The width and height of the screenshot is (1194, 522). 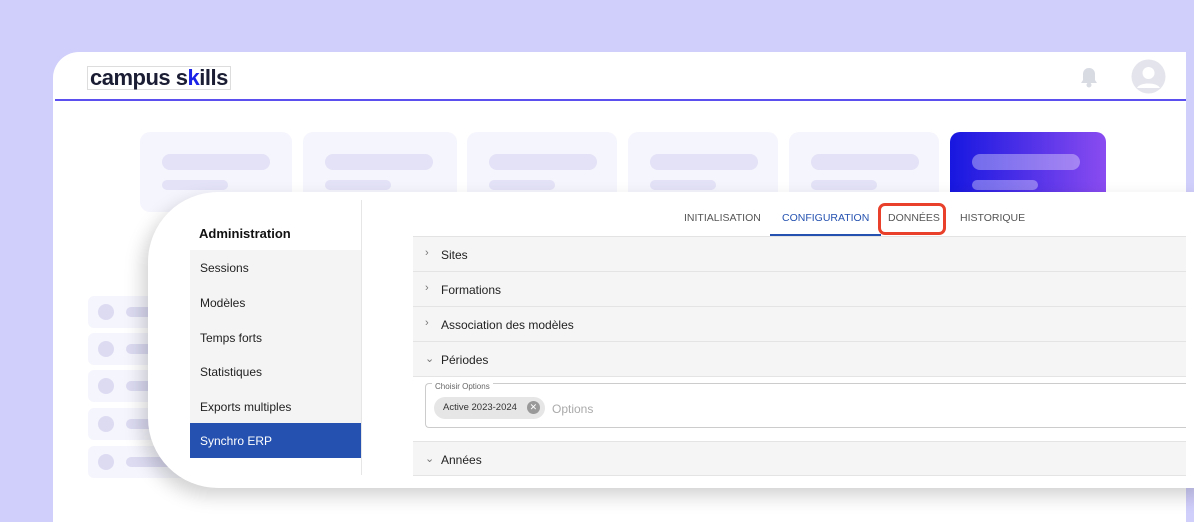 I want to click on sidebar-item-exports: Exports multiples, so click(x=275, y=406).